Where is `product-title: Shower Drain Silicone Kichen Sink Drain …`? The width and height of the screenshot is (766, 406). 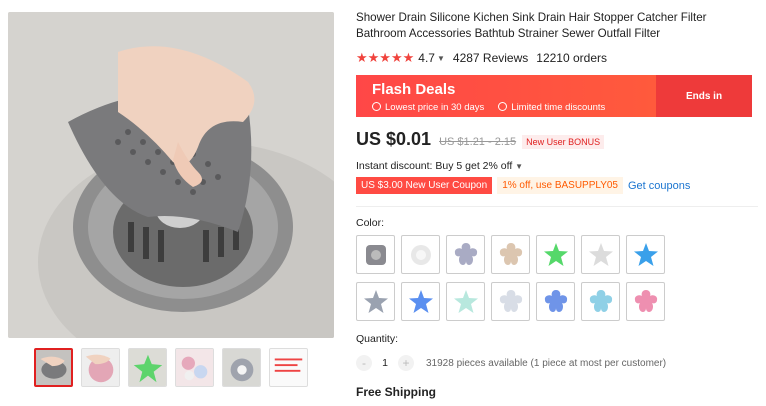 product-title: Shower Drain Silicone Kichen Sink Drain … is located at coordinates (531, 25).